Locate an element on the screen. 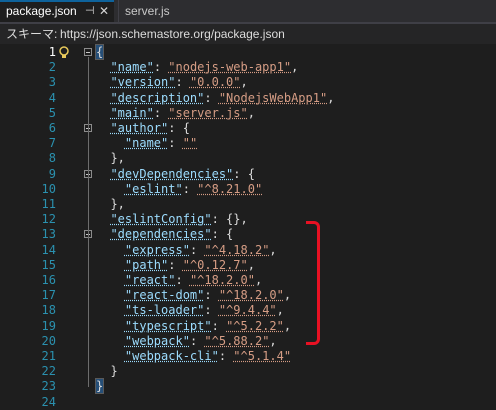 This screenshot has height=410, width=496. line-number: 13 is located at coordinates (48, 234).